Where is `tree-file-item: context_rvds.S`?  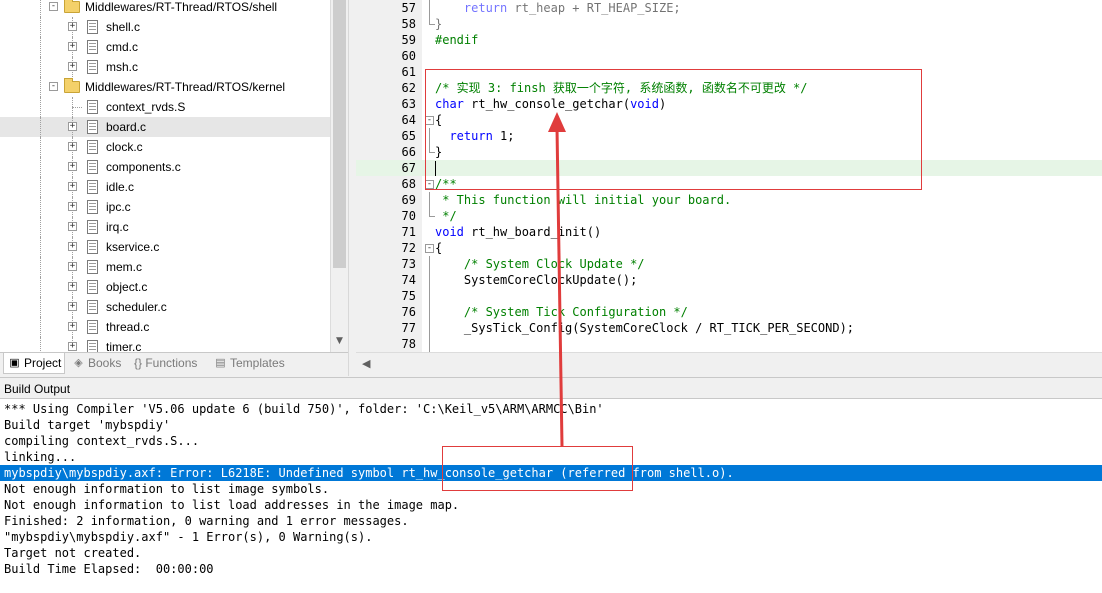 tree-file-item: context_rvds.S is located at coordinates (165, 107).